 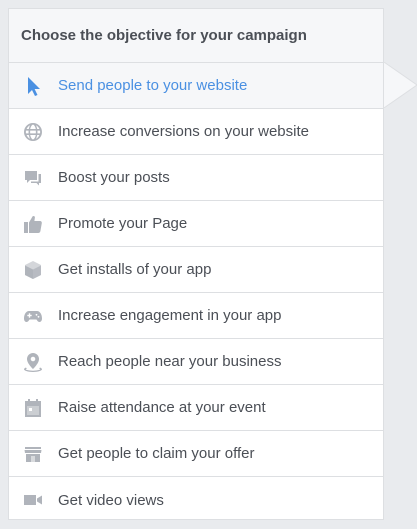 I want to click on objective-item-local-awareness: Reach people near your business, so click(x=196, y=362).